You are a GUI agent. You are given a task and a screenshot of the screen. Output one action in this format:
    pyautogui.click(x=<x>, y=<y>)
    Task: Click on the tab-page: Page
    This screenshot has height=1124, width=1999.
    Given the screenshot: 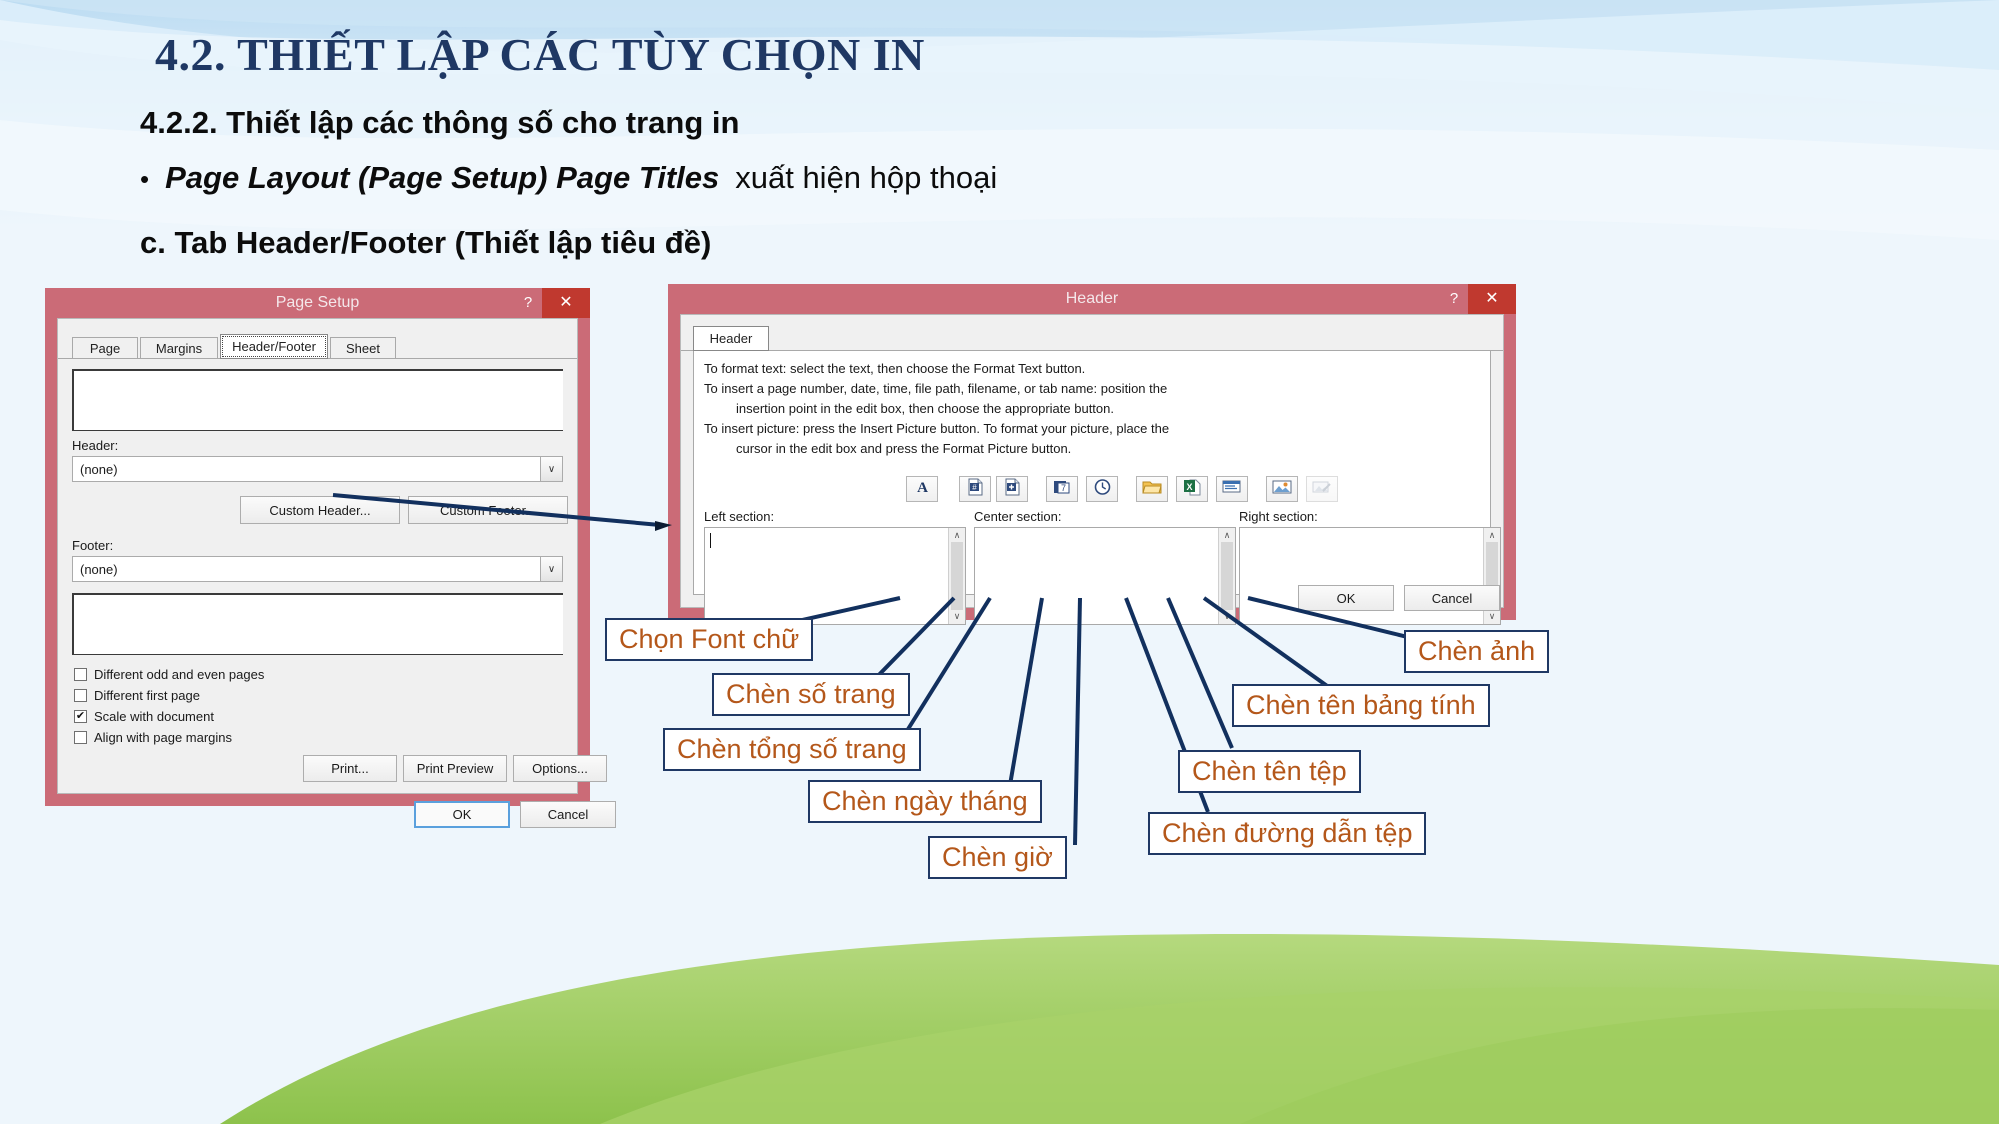 What is the action you would take?
    pyautogui.click(x=105, y=348)
    